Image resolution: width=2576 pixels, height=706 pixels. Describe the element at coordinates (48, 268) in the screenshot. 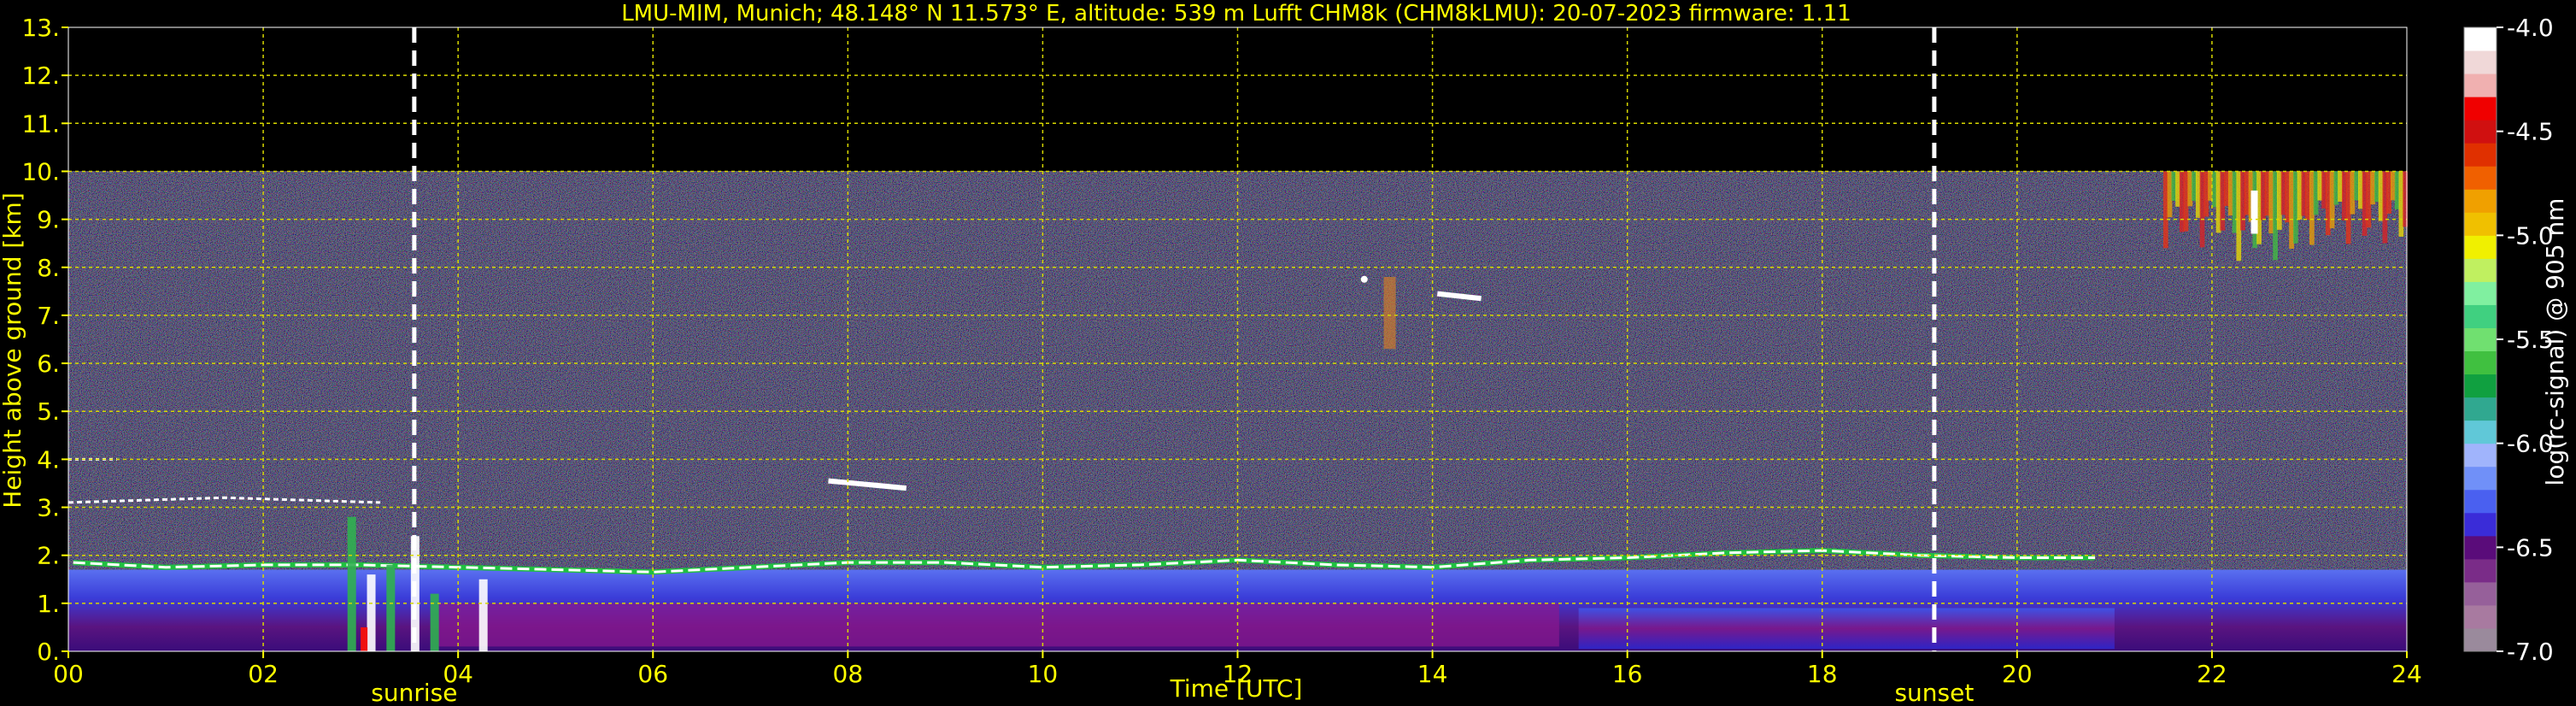

I see `y-tick-label: 8.` at that location.